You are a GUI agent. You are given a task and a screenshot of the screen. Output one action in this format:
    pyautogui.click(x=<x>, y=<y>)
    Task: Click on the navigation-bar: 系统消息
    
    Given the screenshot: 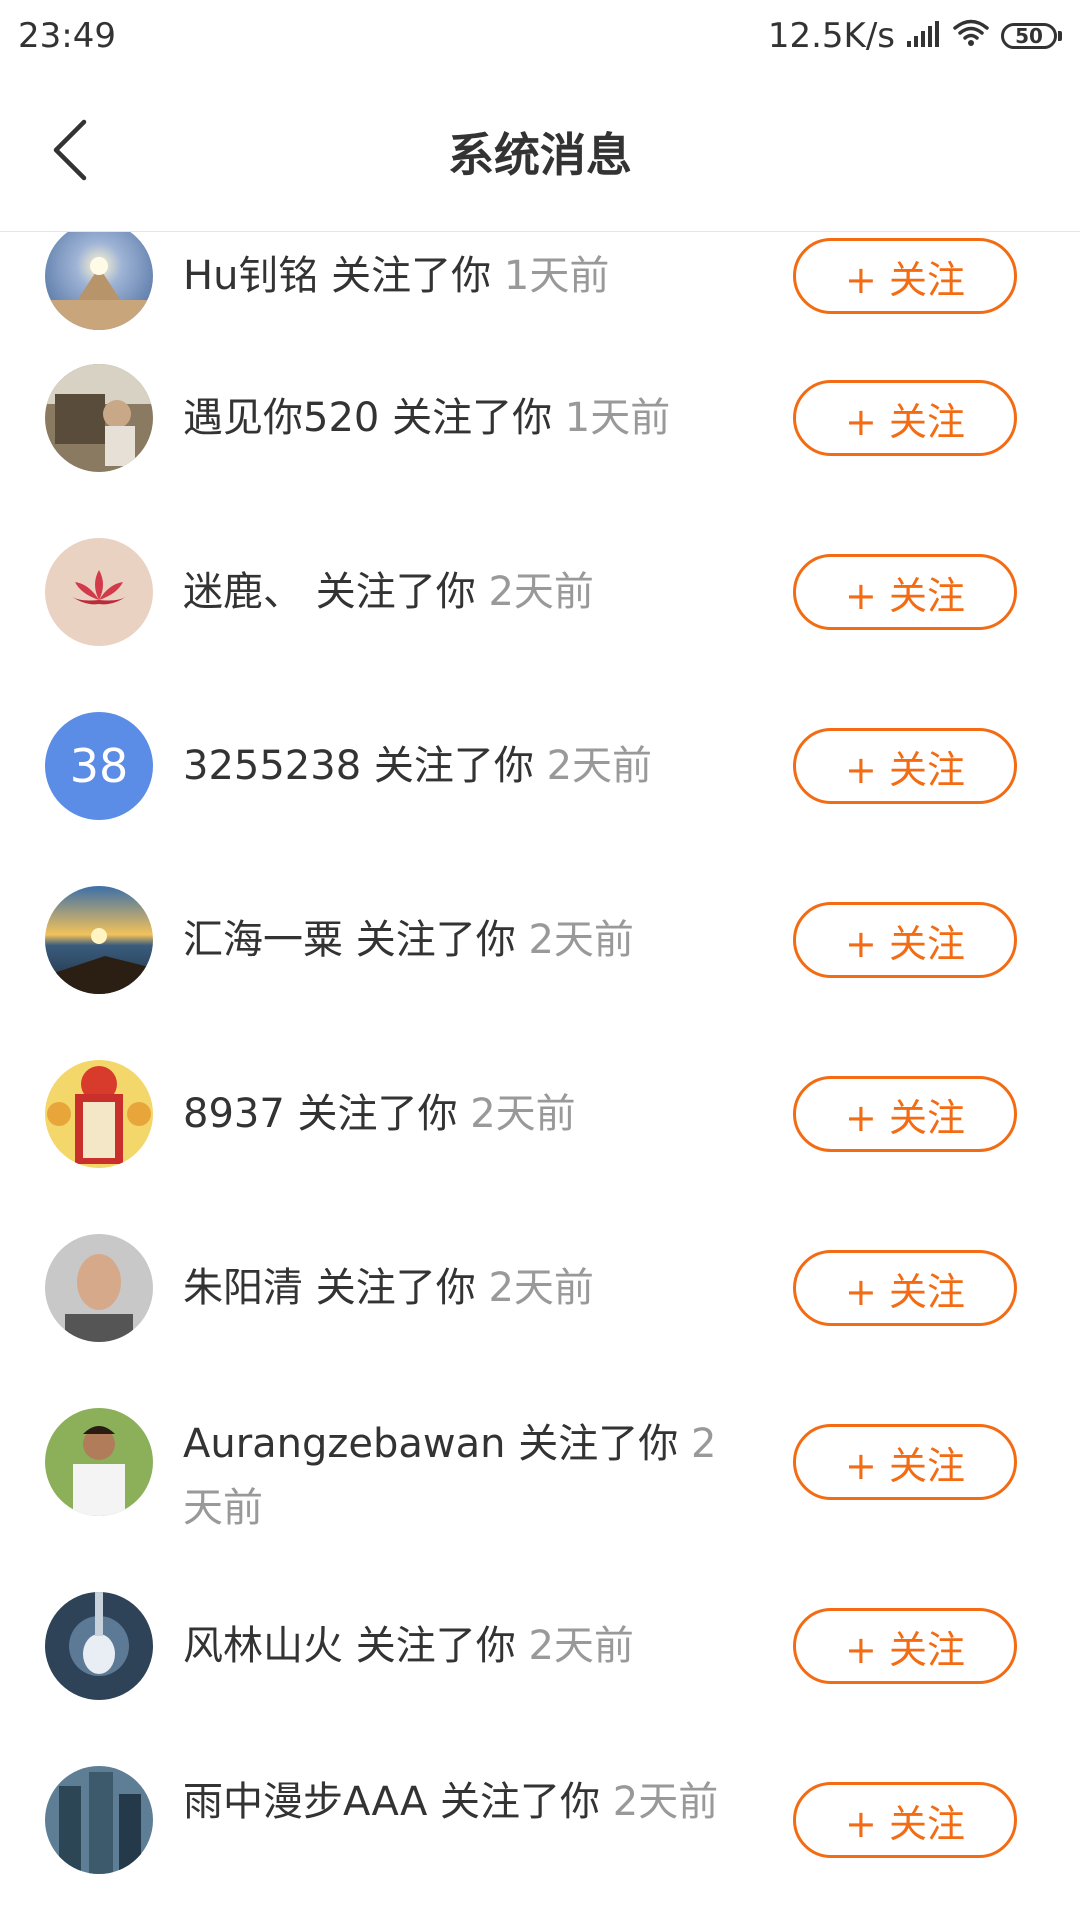 What is the action you would take?
    pyautogui.click(x=540, y=152)
    